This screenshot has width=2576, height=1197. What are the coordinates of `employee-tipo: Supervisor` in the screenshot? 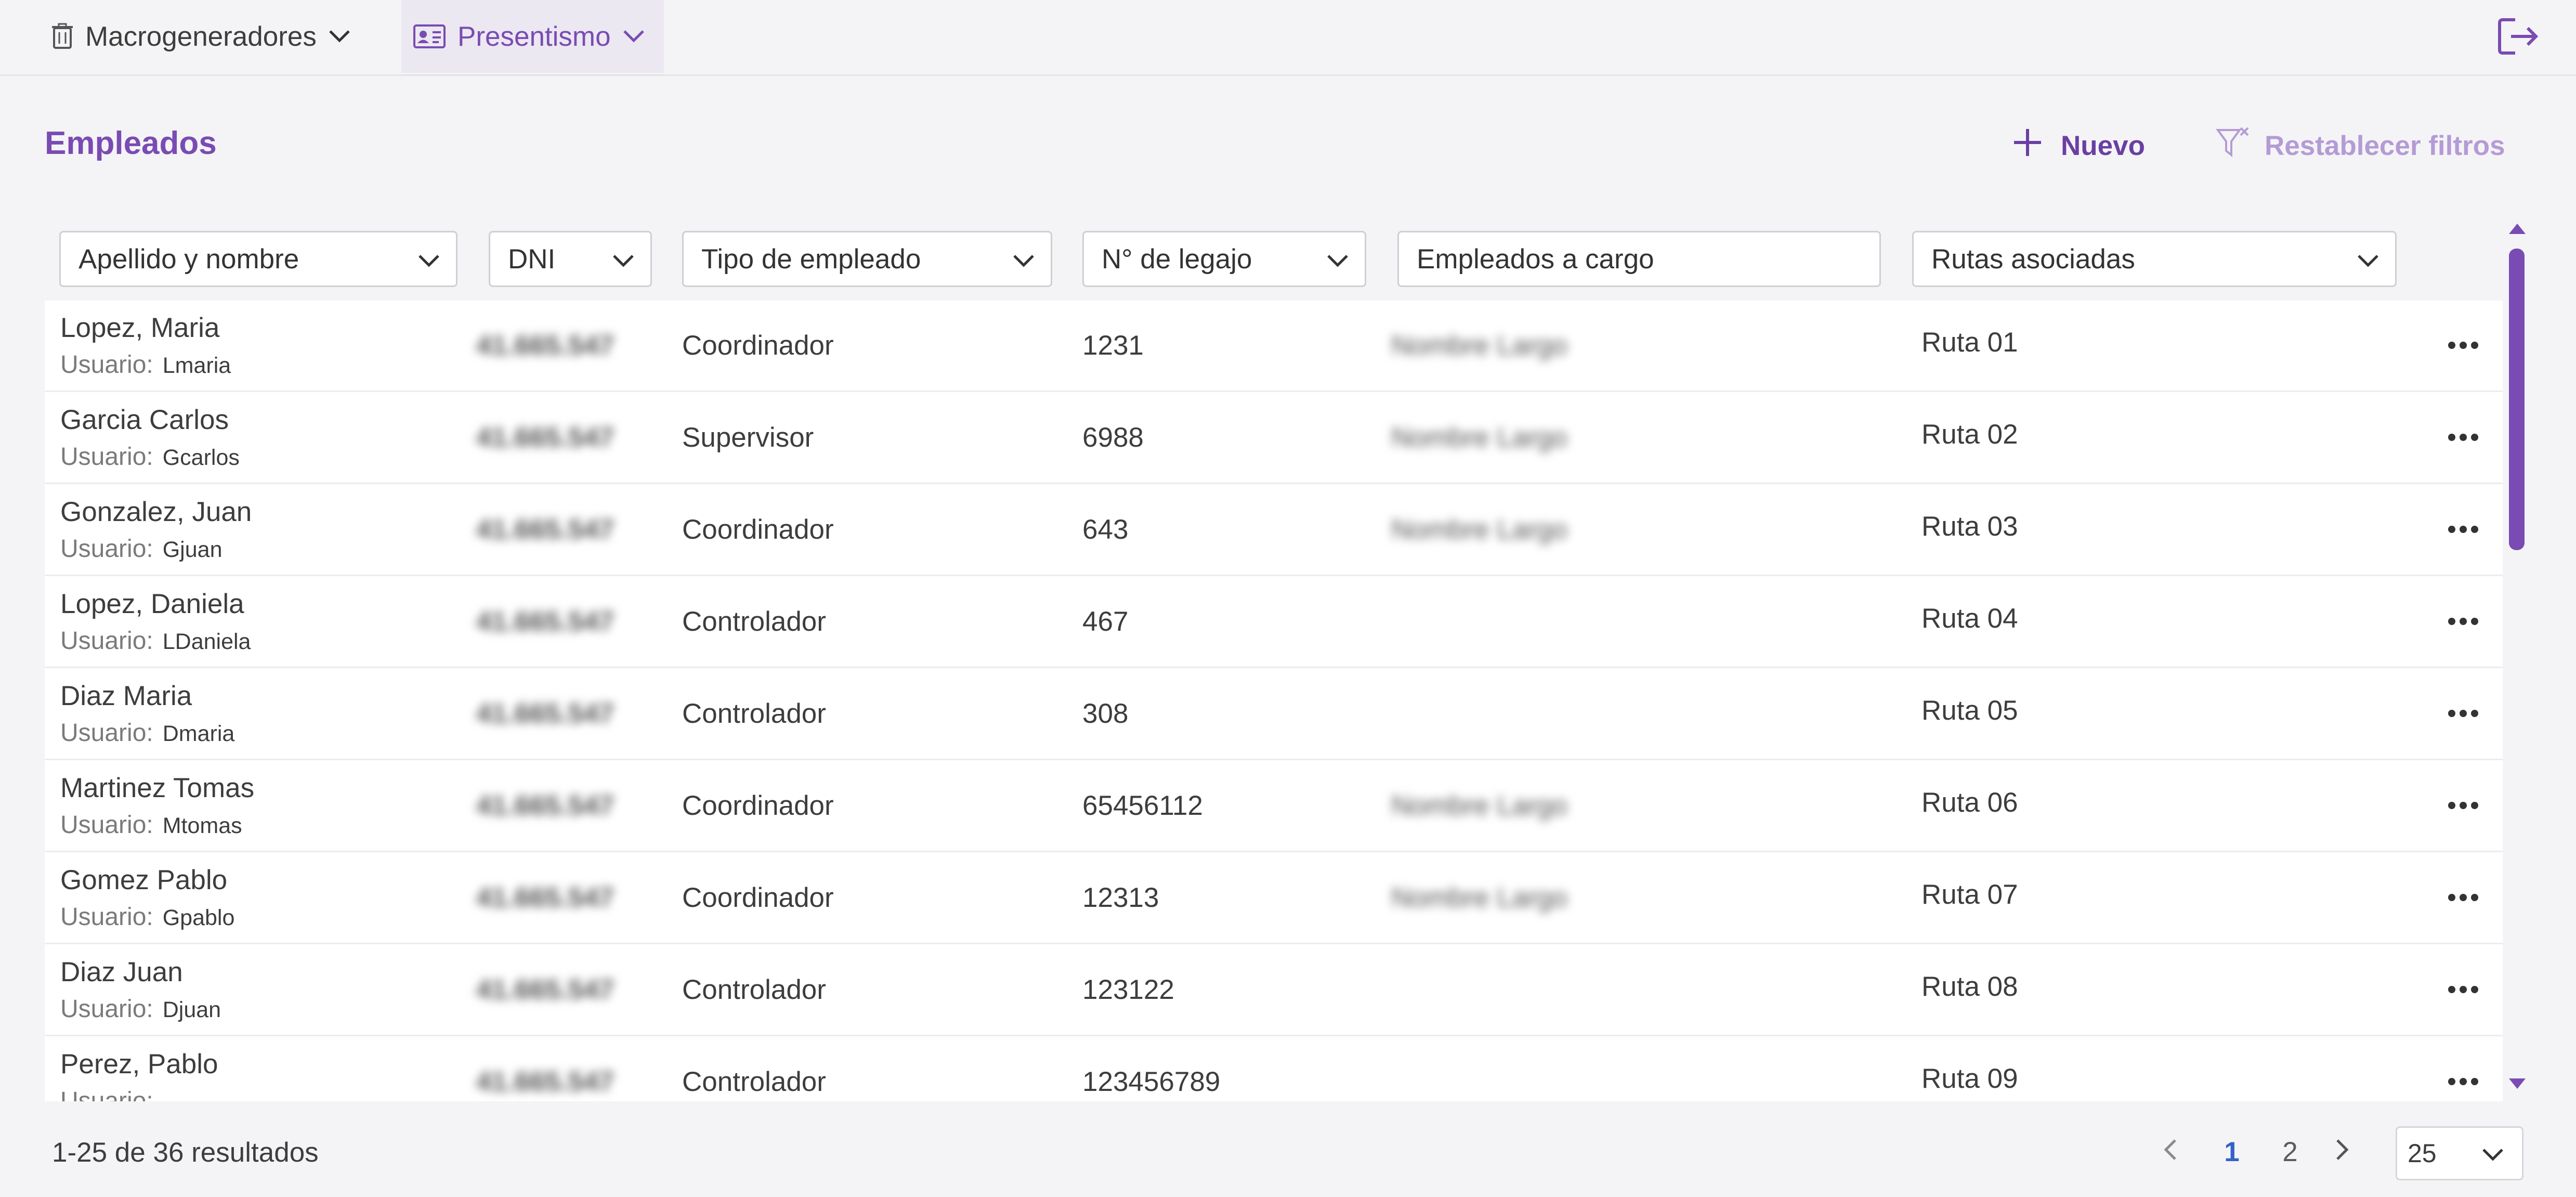 It's located at (748, 437).